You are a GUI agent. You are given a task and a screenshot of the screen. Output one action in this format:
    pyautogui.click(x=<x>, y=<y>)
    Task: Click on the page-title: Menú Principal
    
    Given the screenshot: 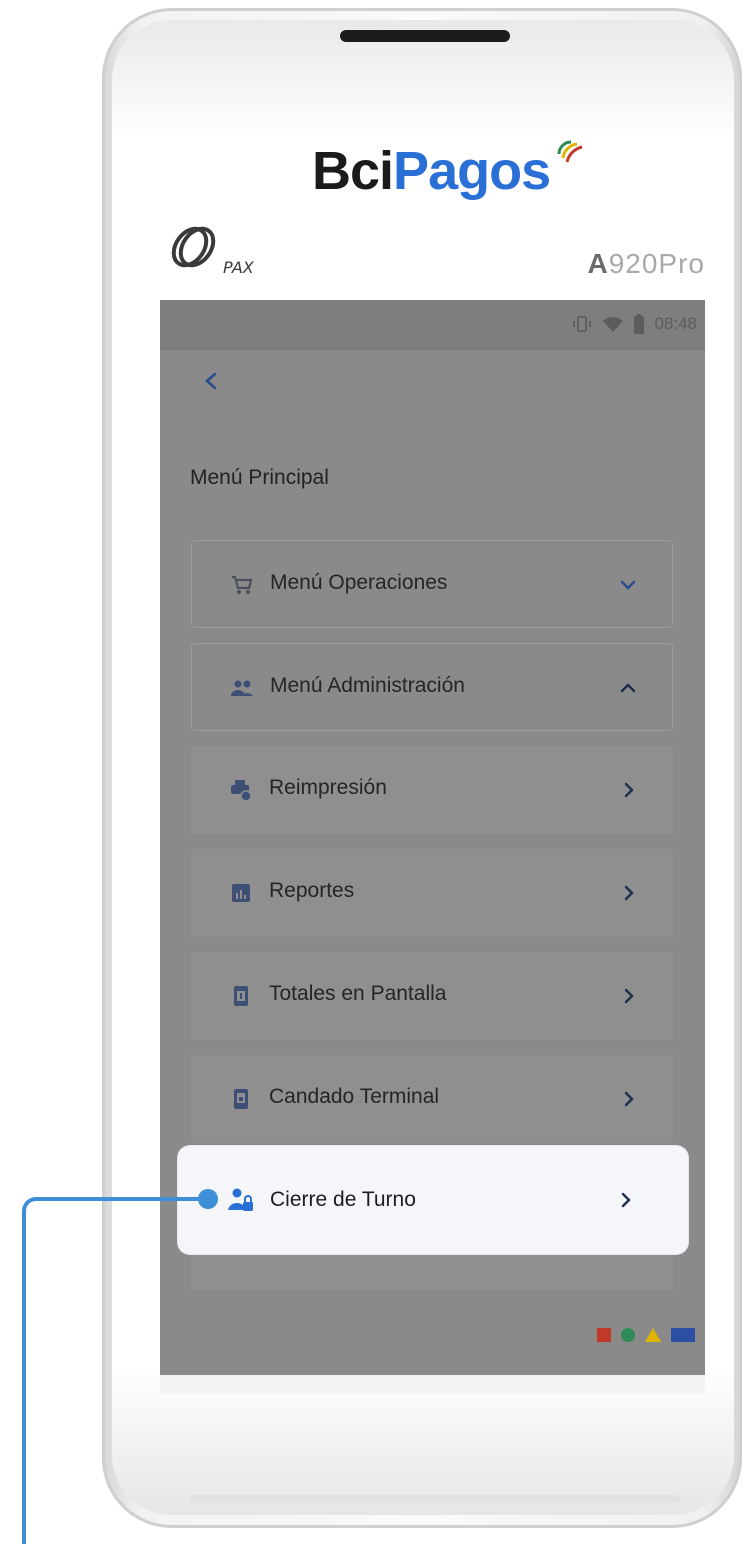 What is the action you would take?
    pyautogui.click(x=259, y=477)
    